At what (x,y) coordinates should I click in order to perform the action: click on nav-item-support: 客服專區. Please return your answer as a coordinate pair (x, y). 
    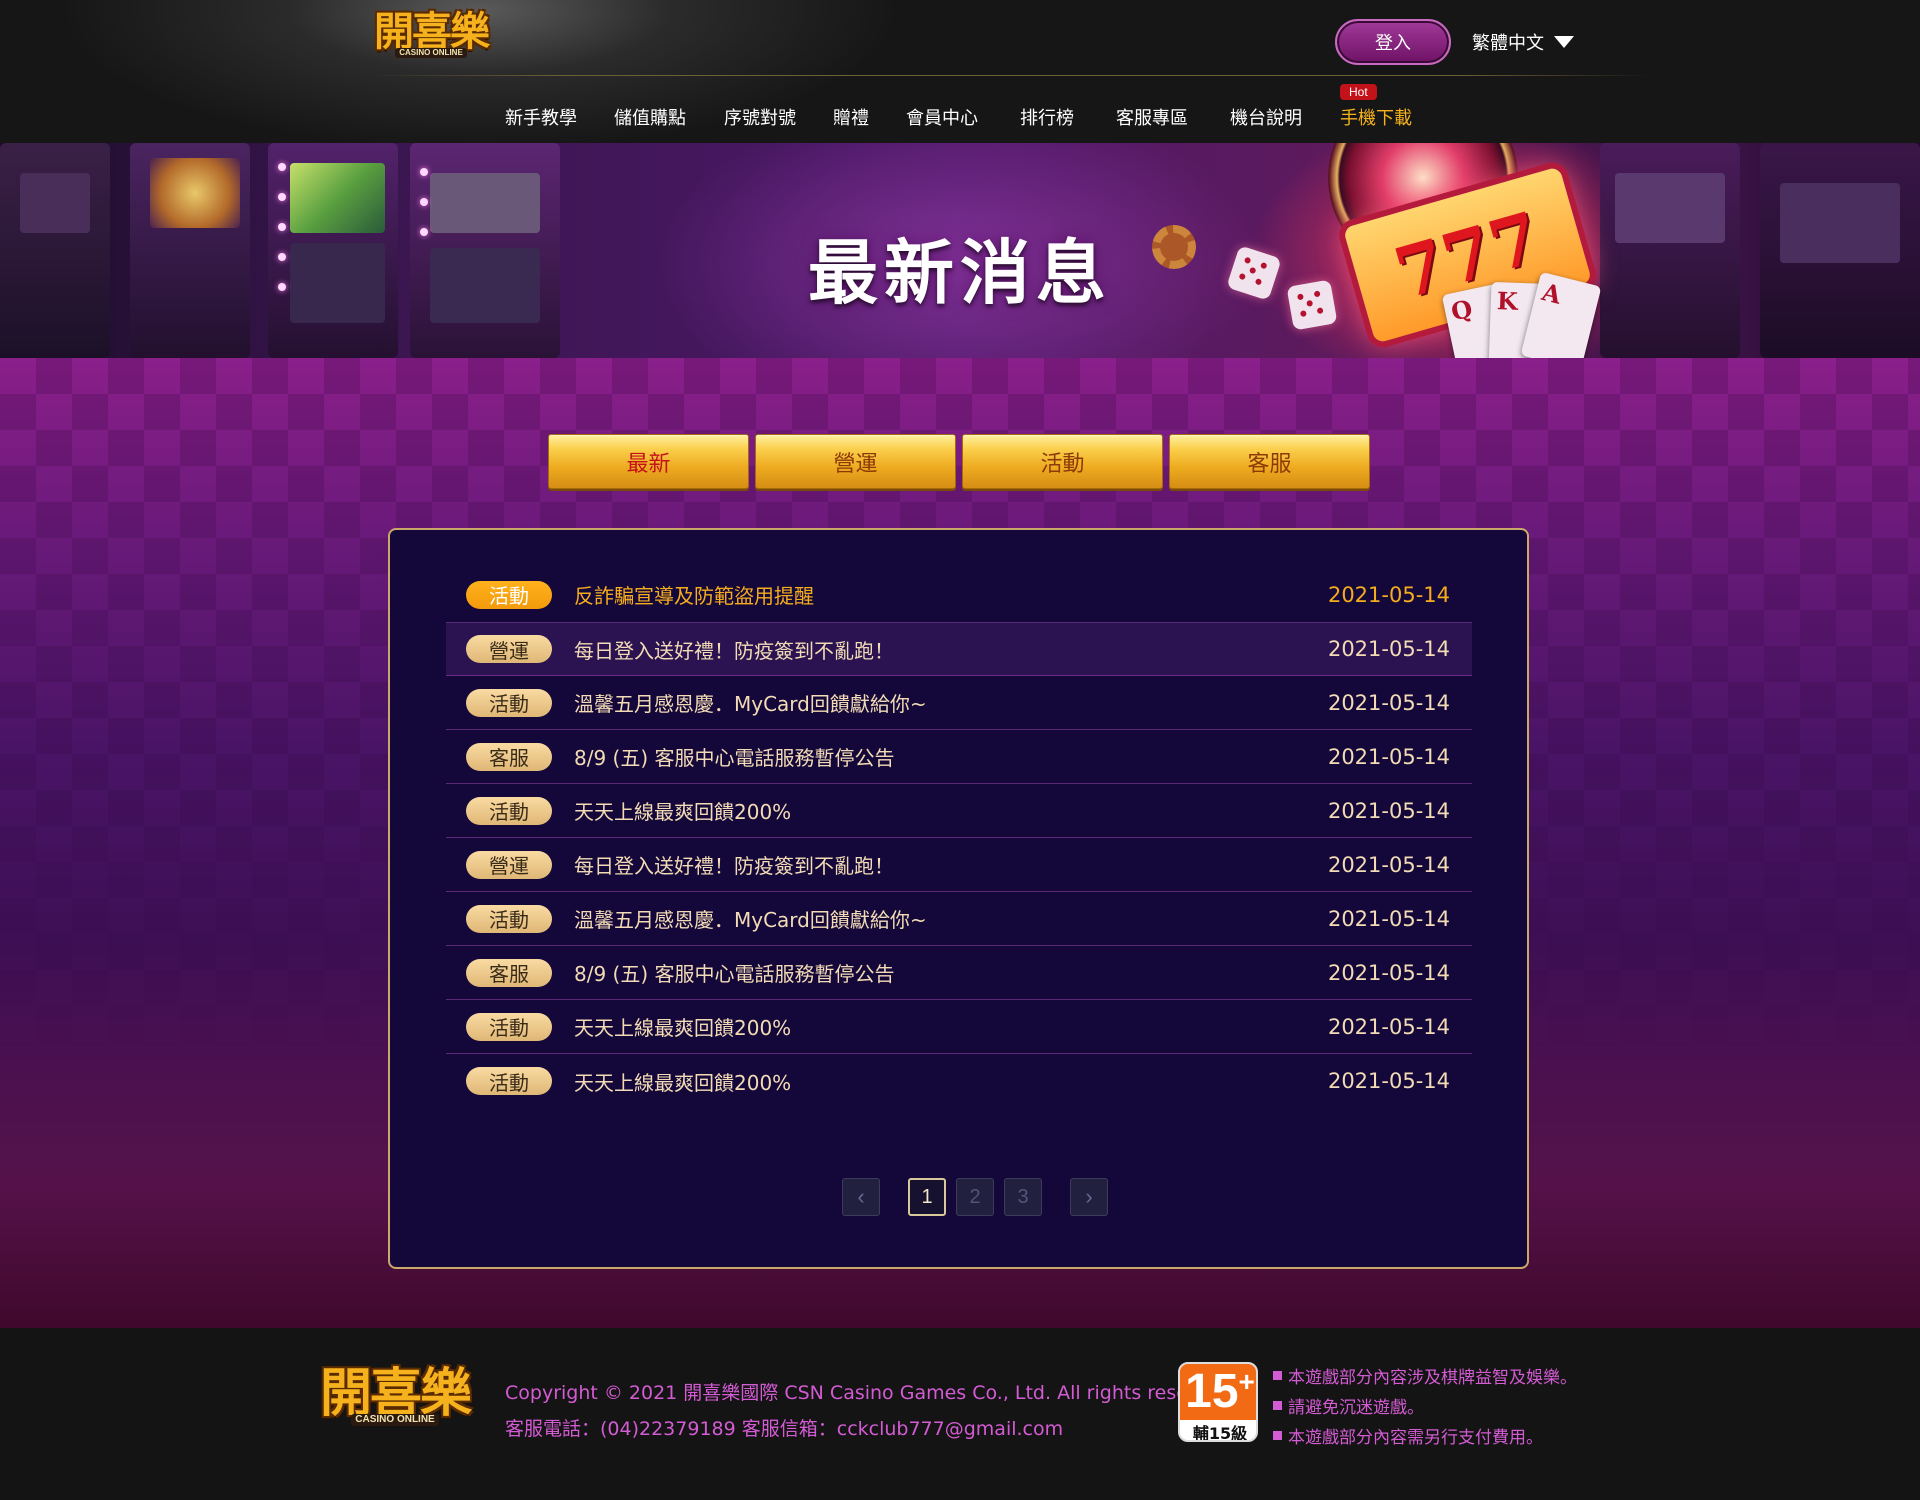
    Looking at the image, I should click on (1152, 117).